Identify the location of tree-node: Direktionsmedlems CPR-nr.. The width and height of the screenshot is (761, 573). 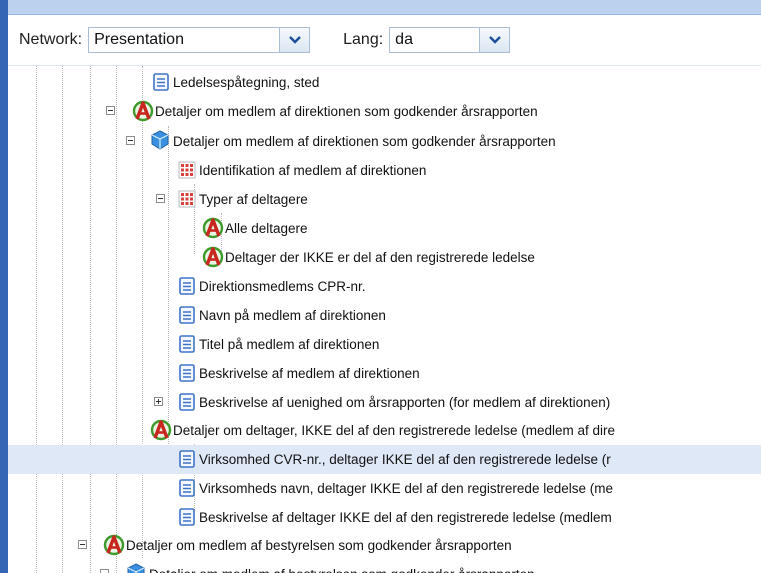
(384, 286).